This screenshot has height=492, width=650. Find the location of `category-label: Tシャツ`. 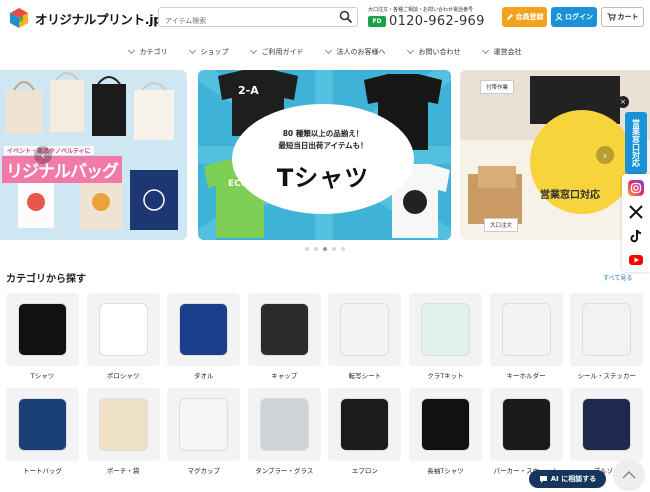

category-label: Tシャツ is located at coordinates (42, 376).